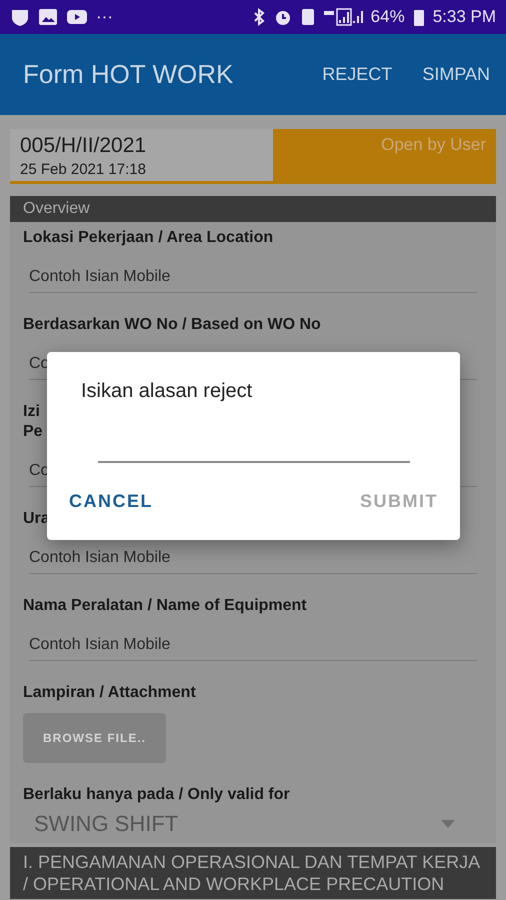 This screenshot has width=506, height=900. Describe the element at coordinates (111, 501) in the screenshot. I see `dialog-button: CANCEL` at that location.